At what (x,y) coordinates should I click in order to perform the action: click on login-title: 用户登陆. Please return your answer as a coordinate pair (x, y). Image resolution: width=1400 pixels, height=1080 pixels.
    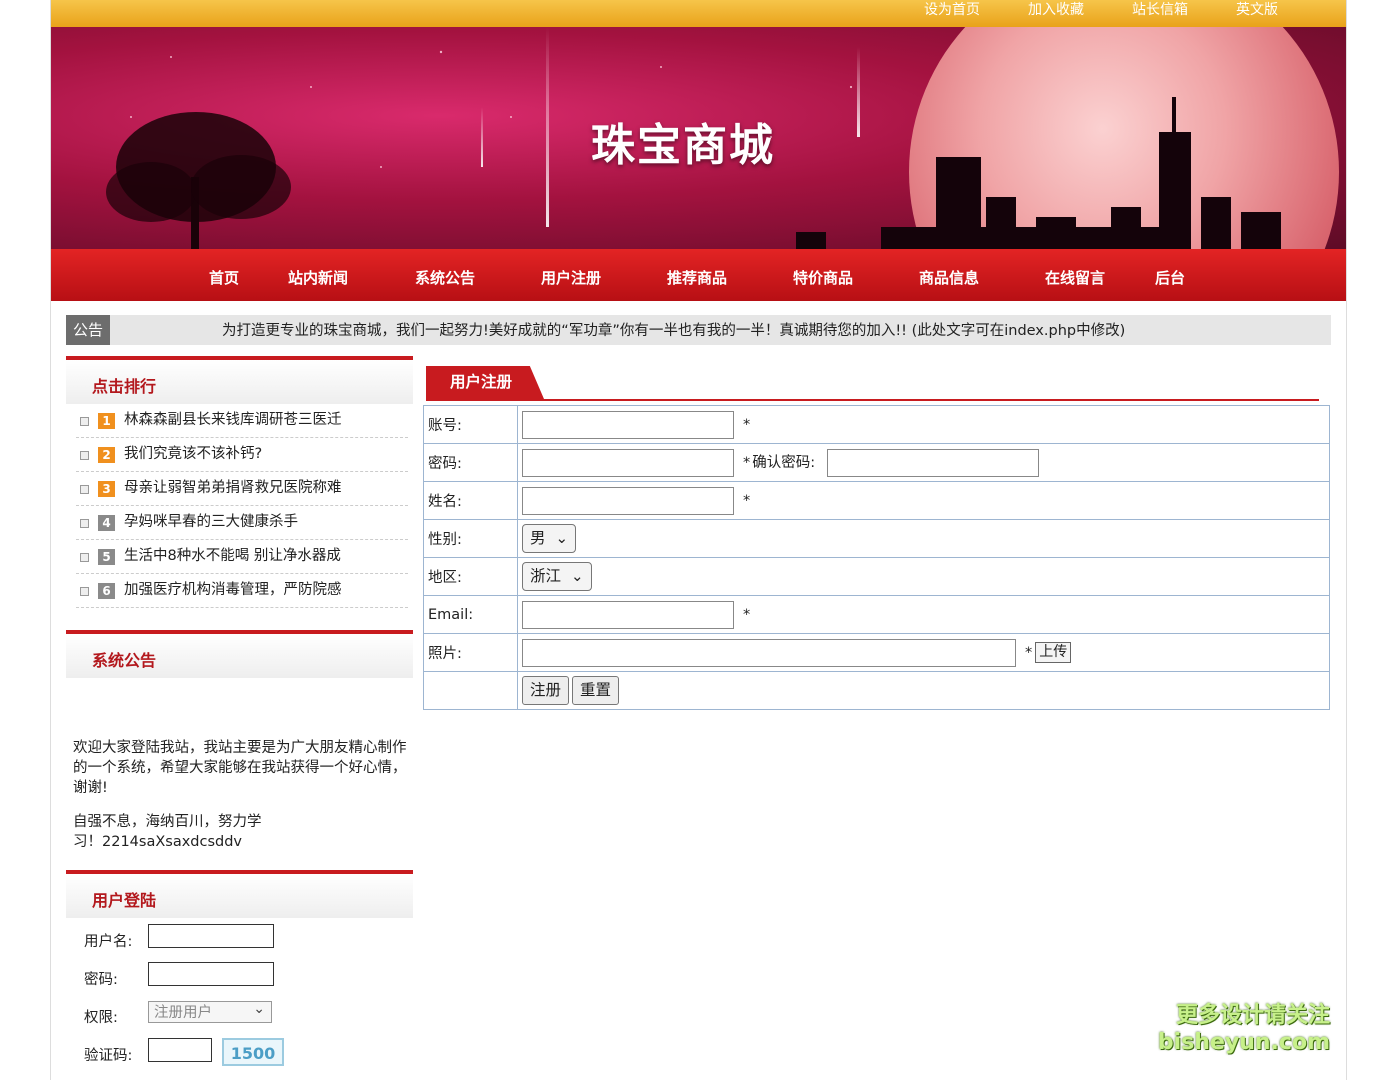
    Looking at the image, I should click on (124, 900).